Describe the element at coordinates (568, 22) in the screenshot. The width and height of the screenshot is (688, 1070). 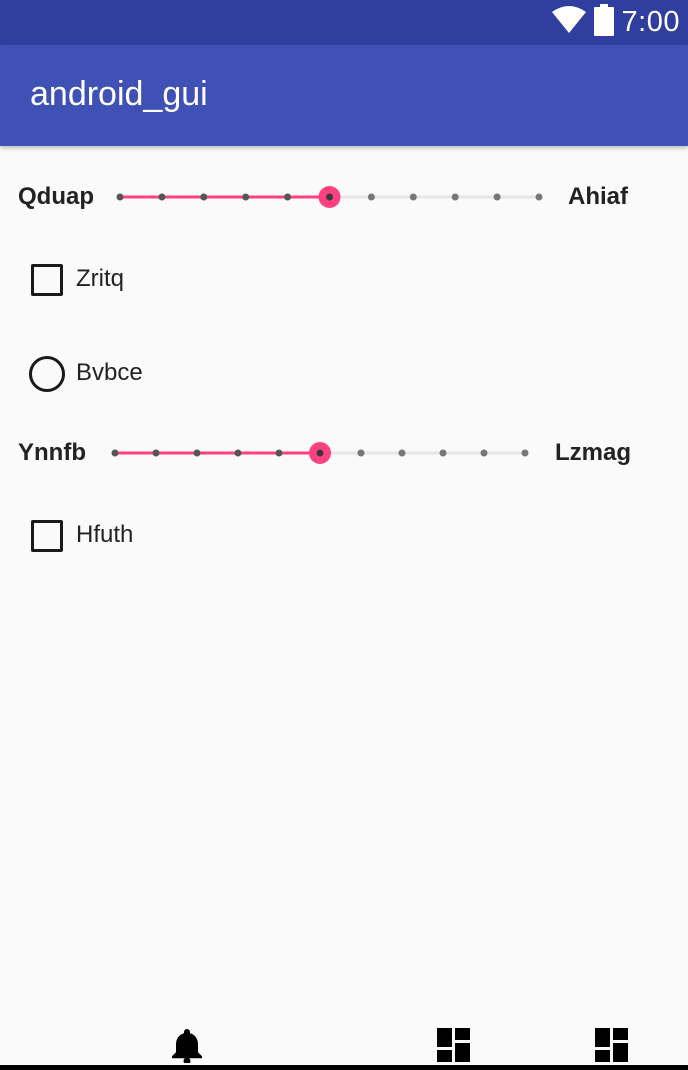
I see `wifi-icon` at that location.